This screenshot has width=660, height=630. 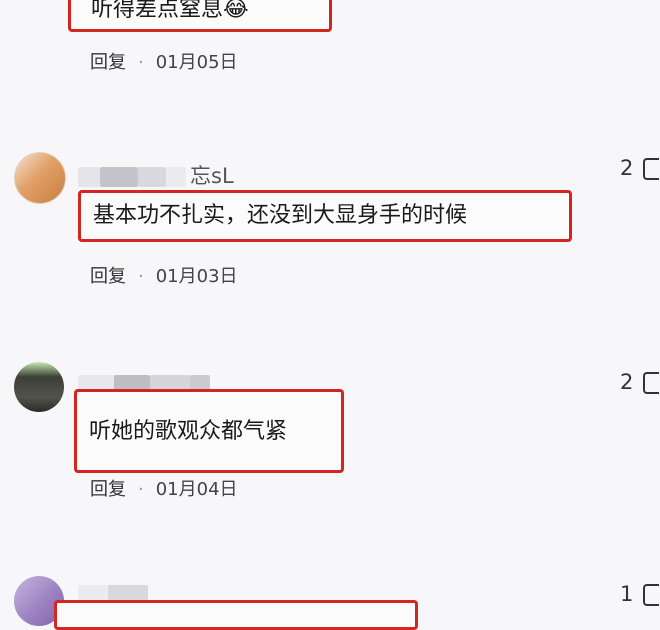 I want to click on comment-text: 基本功不扎实，还没到大显身手的时候, so click(x=280, y=215).